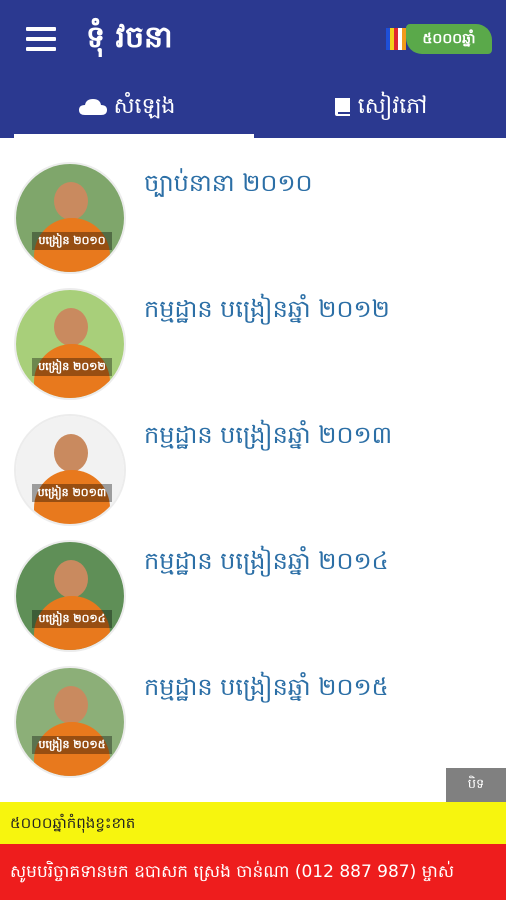 This screenshot has width=506, height=900. What do you see at coordinates (267, 309) in the screenshot?
I see `list-item-title: កម្មដ្ឋាន បង្រៀនឆ្នាំ ២០១២` at bounding box center [267, 309].